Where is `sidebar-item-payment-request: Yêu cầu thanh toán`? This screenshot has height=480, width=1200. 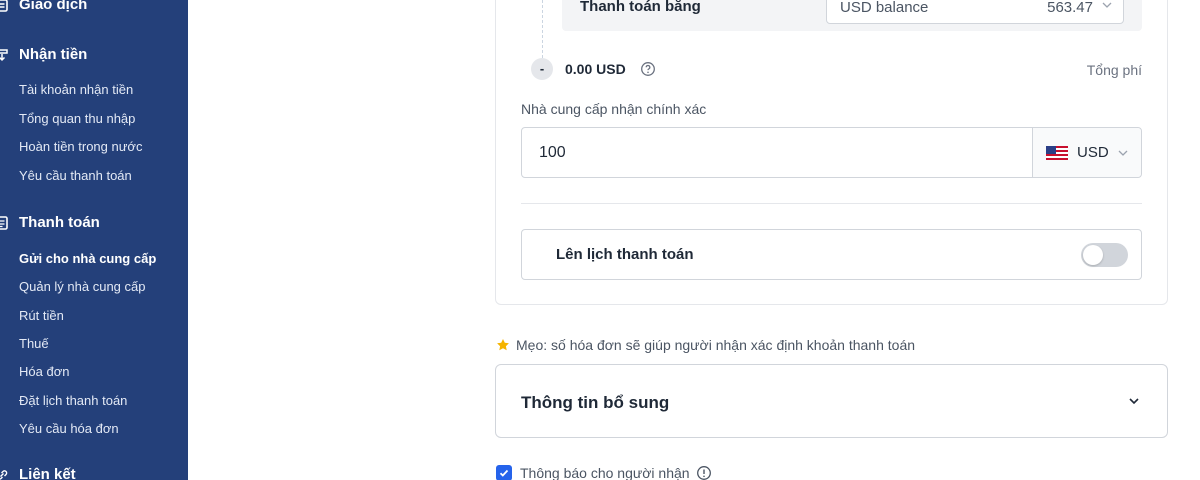 sidebar-item-payment-request: Yêu cầu thanh toán is located at coordinates (75, 175).